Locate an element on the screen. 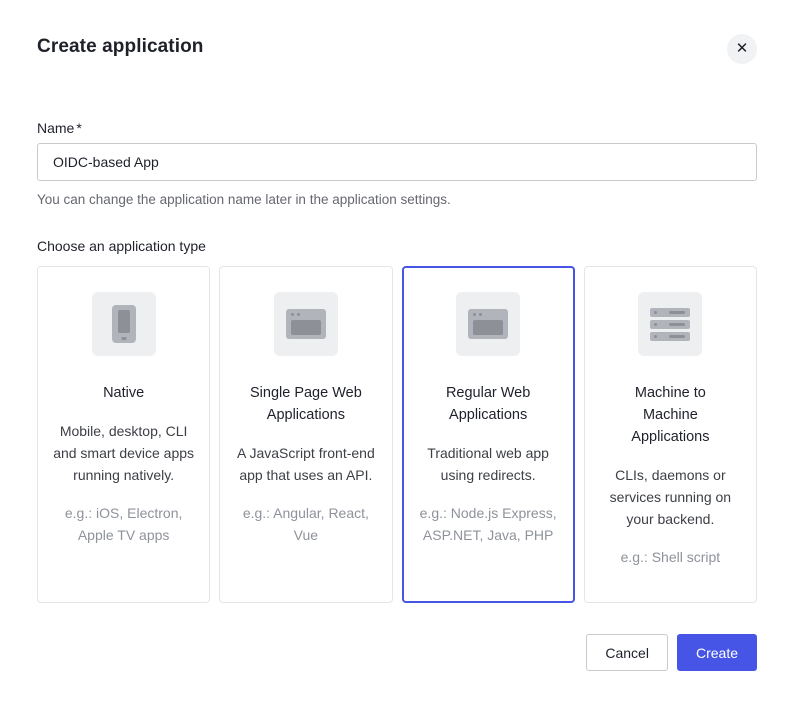 The image size is (788, 709). phone-icon is located at coordinates (123, 324).